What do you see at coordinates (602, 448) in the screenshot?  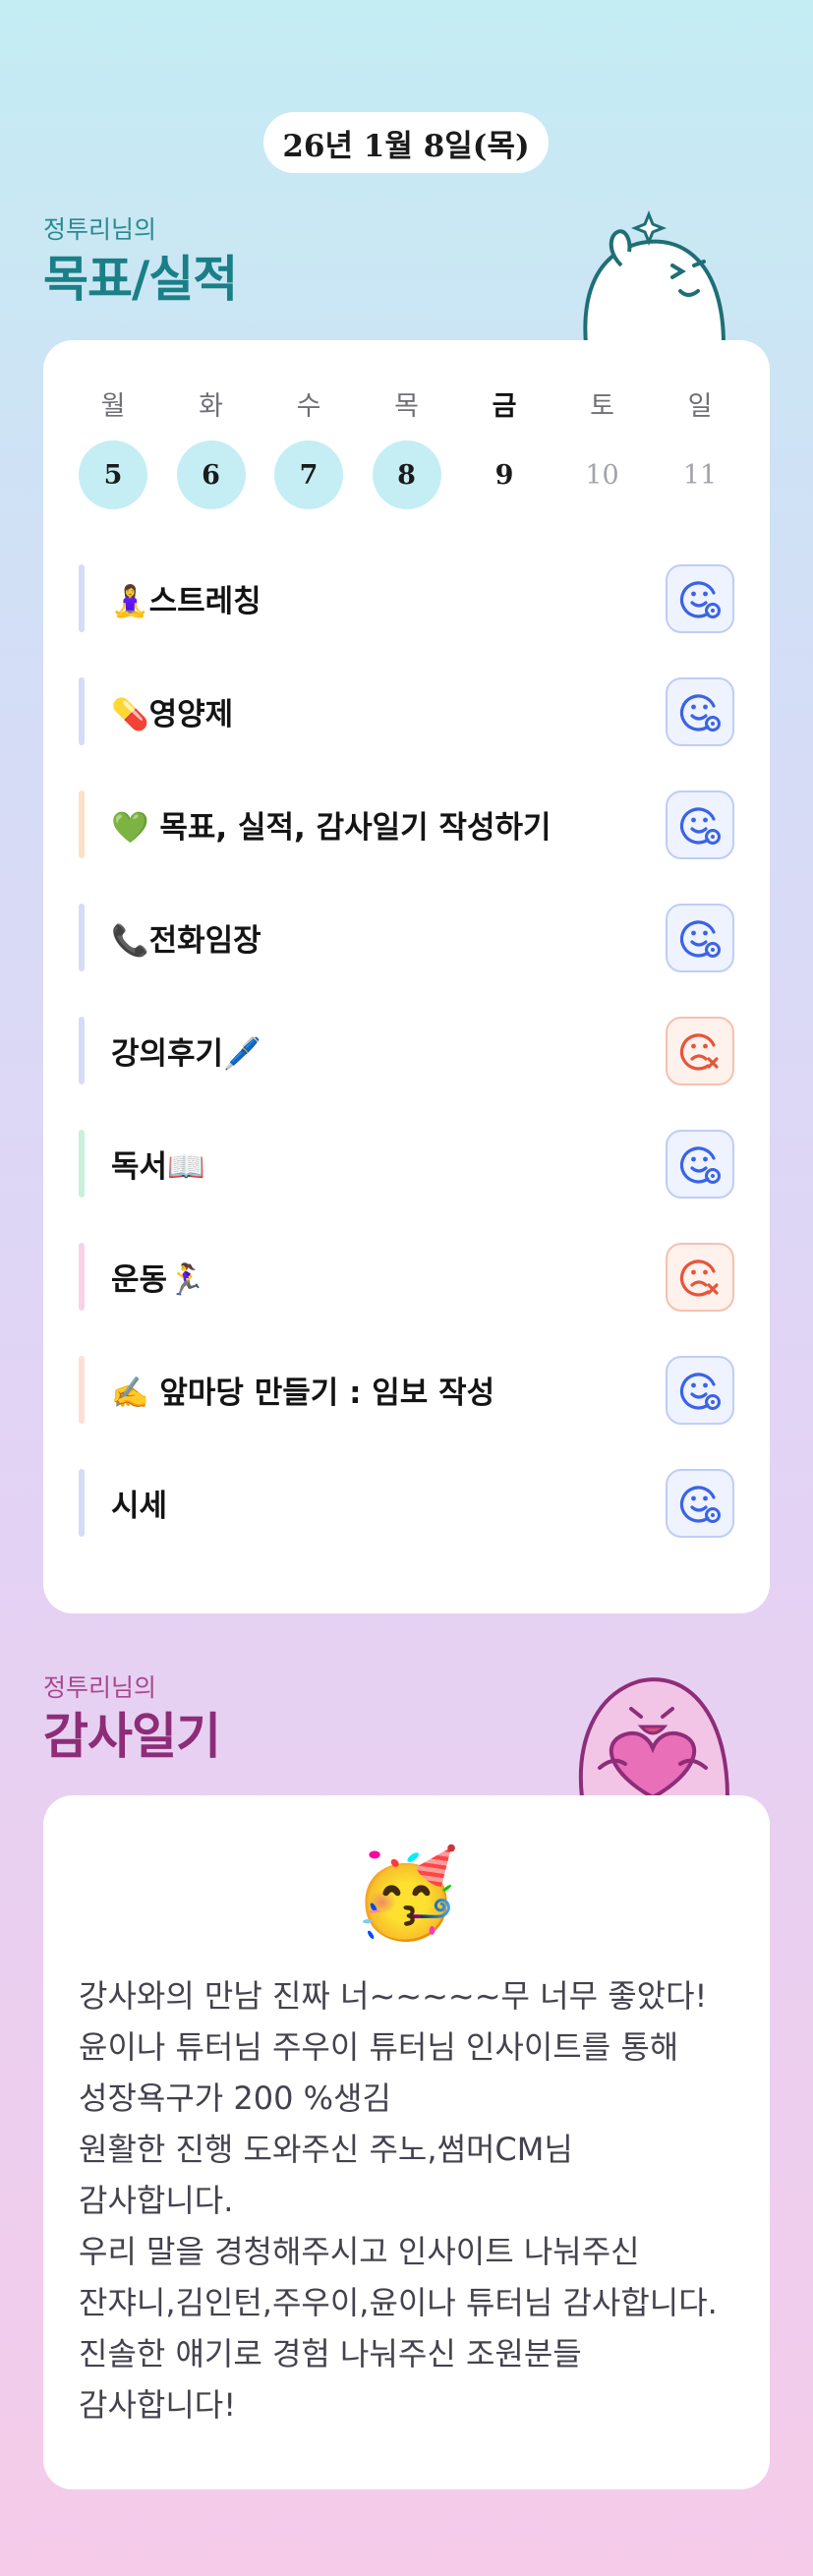 I see `week-day-5: 토 10` at bounding box center [602, 448].